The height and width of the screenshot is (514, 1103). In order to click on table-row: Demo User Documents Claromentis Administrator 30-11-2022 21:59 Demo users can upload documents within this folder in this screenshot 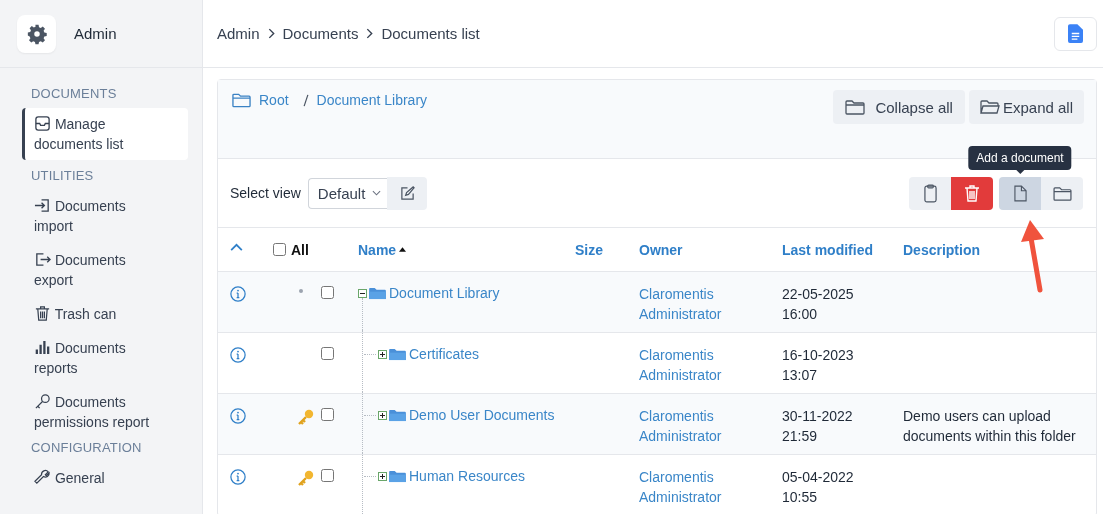, I will do `click(657, 424)`.